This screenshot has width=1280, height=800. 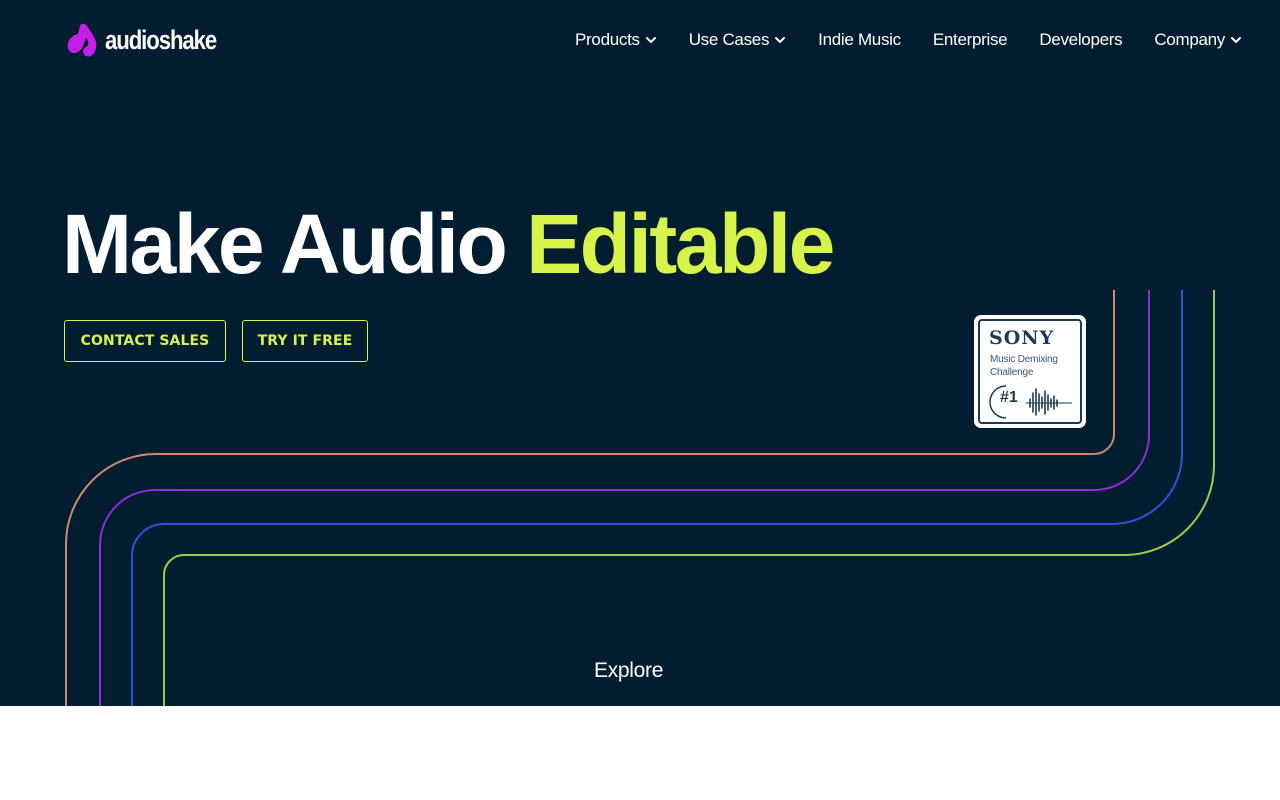 I want to click on nav-item-products: Products, so click(x=616, y=40).